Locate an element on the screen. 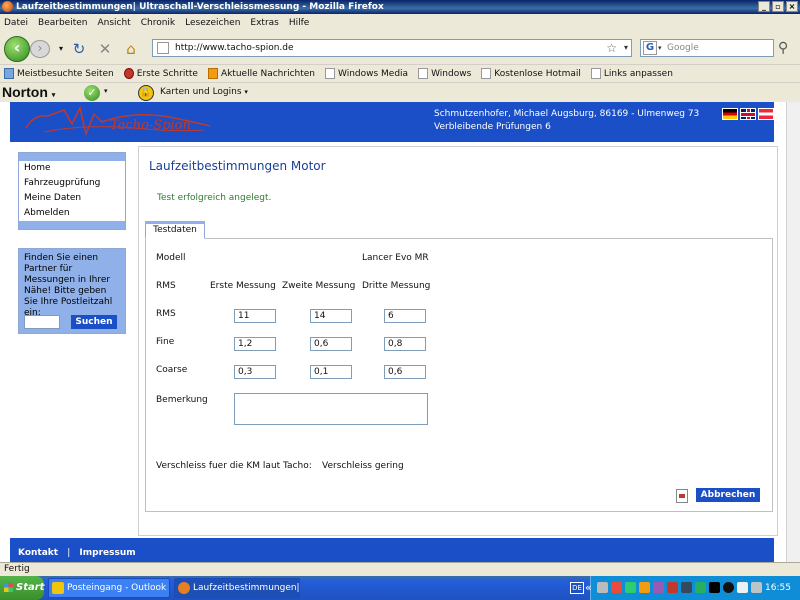 This screenshot has height=600, width=800. language-indicator: DE is located at coordinates (577, 588).